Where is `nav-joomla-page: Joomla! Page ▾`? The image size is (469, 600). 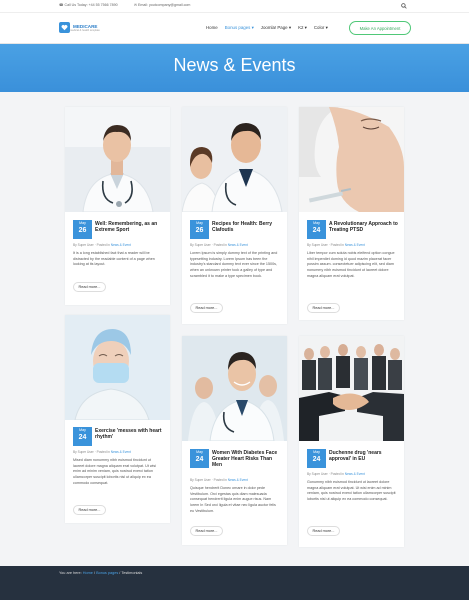 nav-joomla-page: Joomla! Page ▾ is located at coordinates (276, 28).